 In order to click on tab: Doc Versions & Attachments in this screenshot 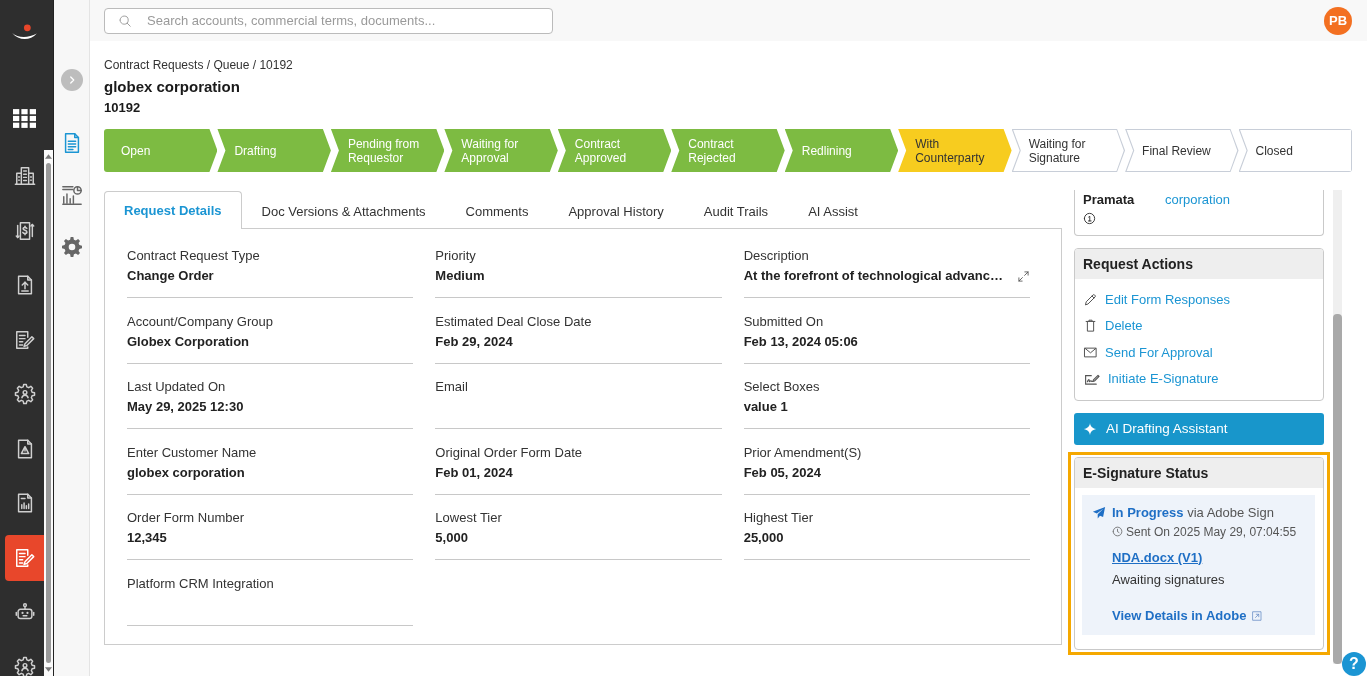, I will do `click(343, 210)`.